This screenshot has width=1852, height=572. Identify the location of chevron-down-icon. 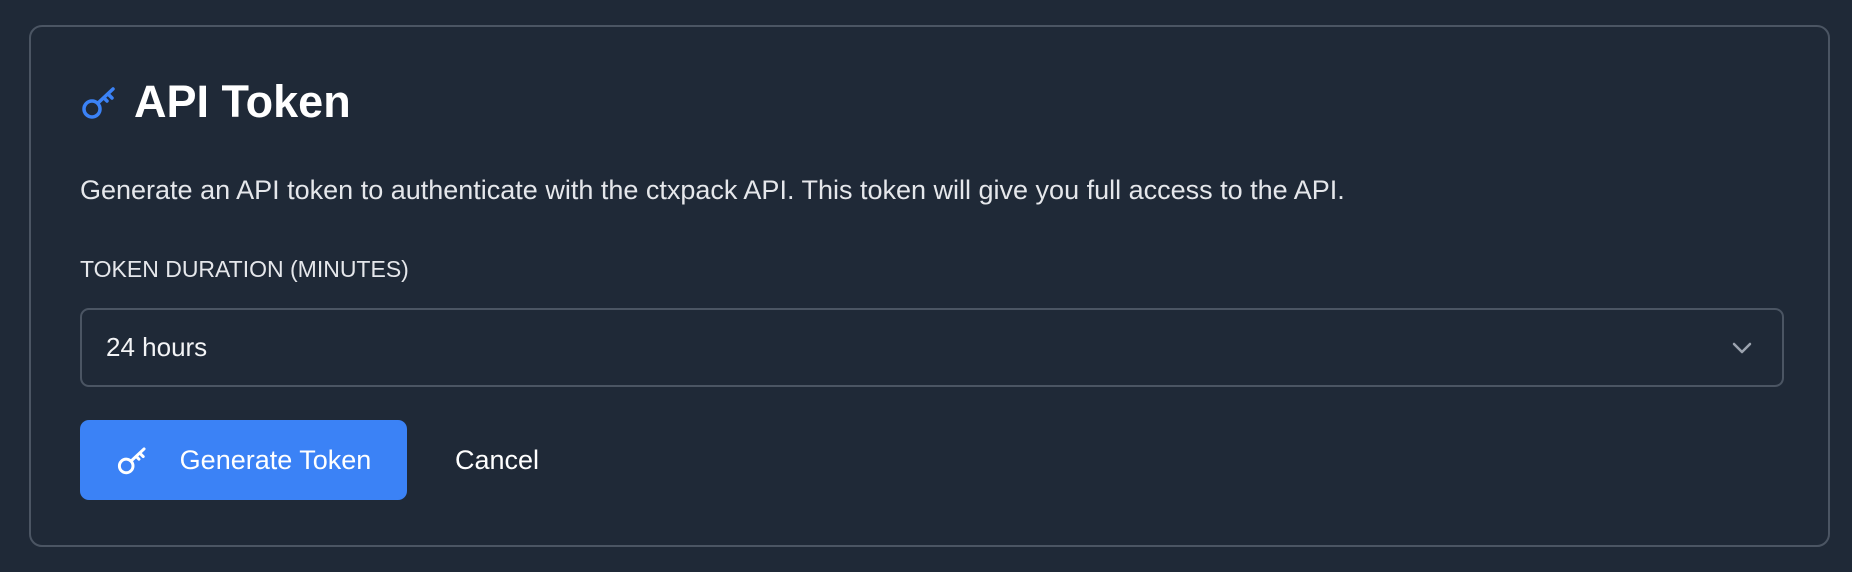
(1742, 348).